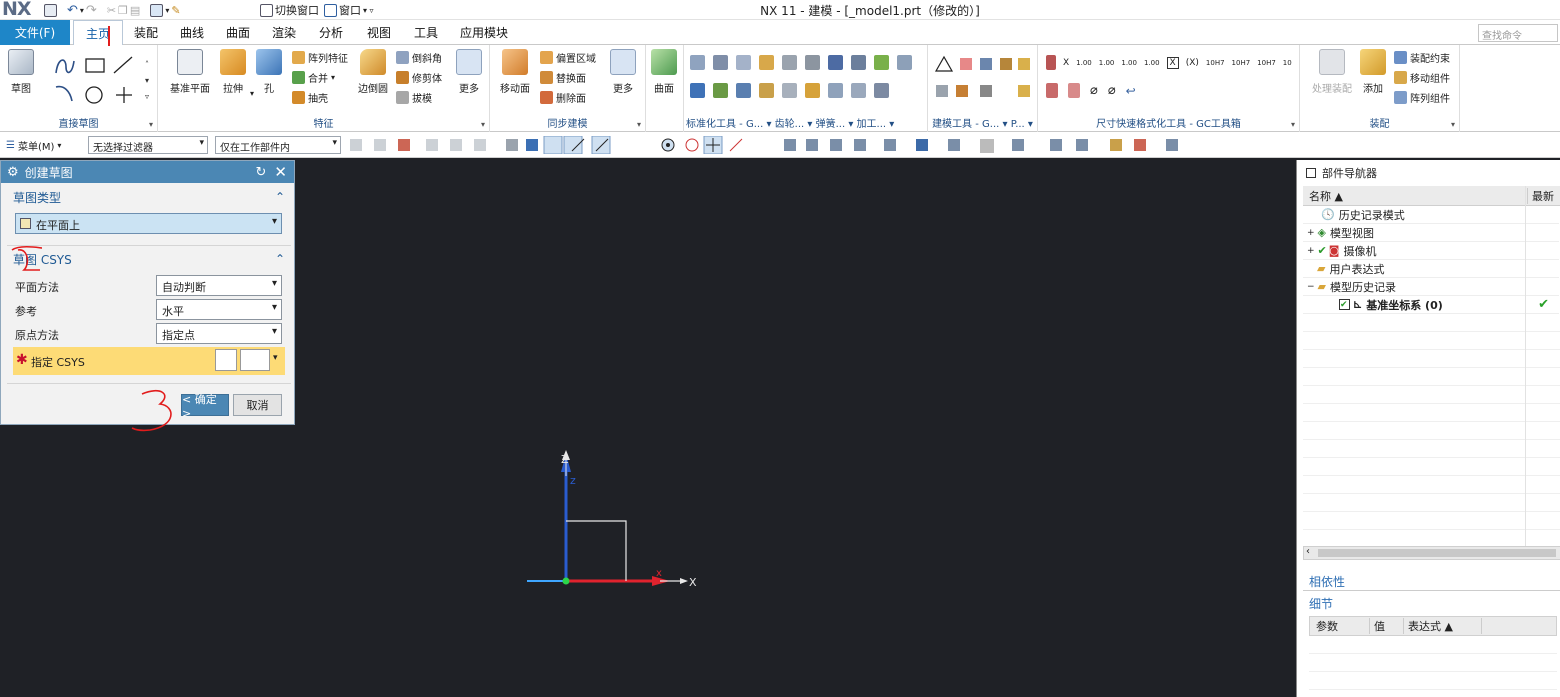  What do you see at coordinates (1332, 72) in the screenshot?
I see `wave-assembly-button: 处理装配` at bounding box center [1332, 72].